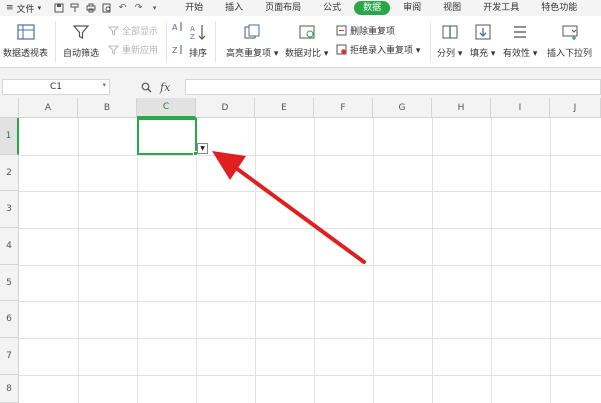 This screenshot has width=601, height=403. Describe the element at coordinates (122, 8) in the screenshot. I see `undo-icon: ↶` at that location.